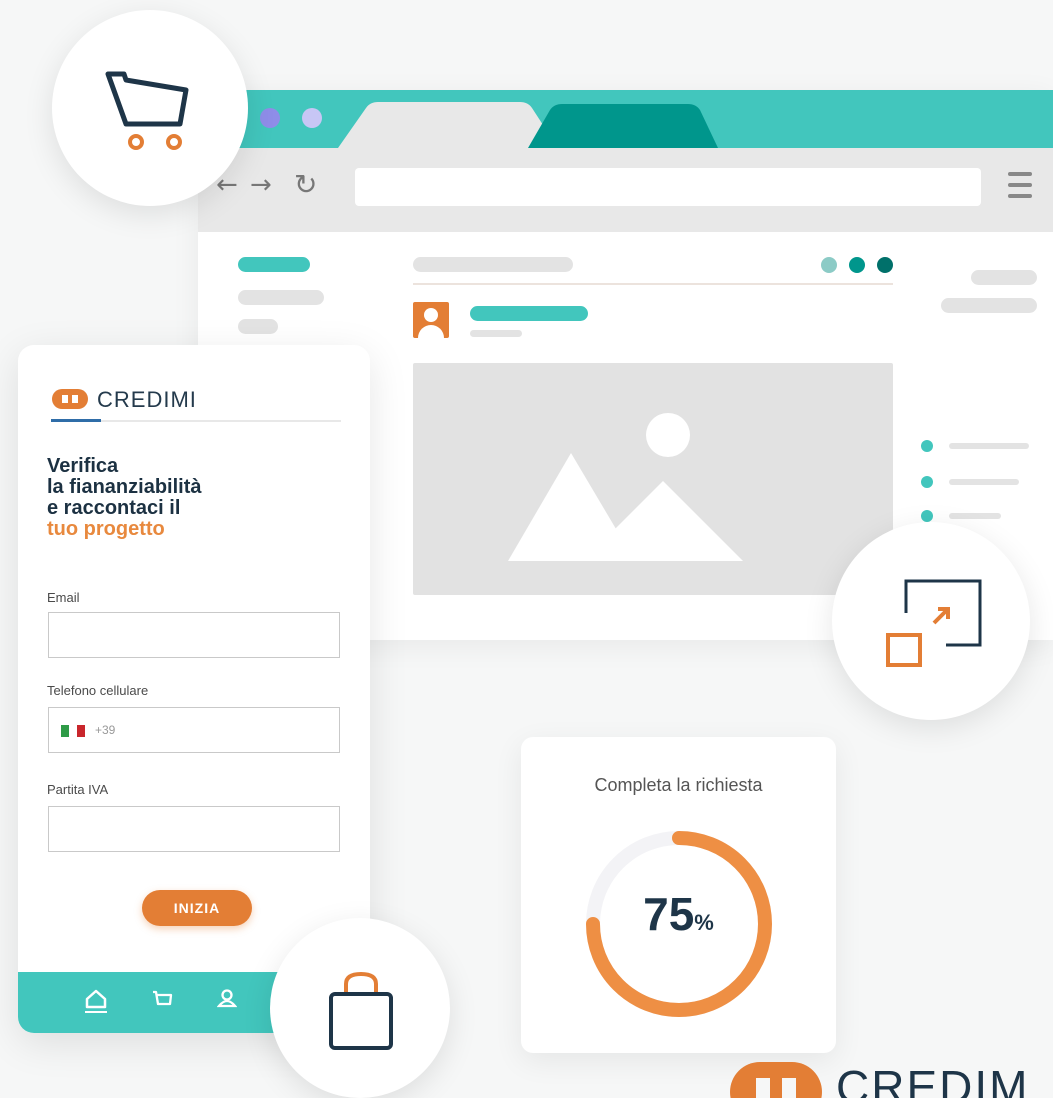 The width and height of the screenshot is (1053, 1098). What do you see at coordinates (83, 466) in the screenshot?
I see `headline-line: Verifica` at bounding box center [83, 466].